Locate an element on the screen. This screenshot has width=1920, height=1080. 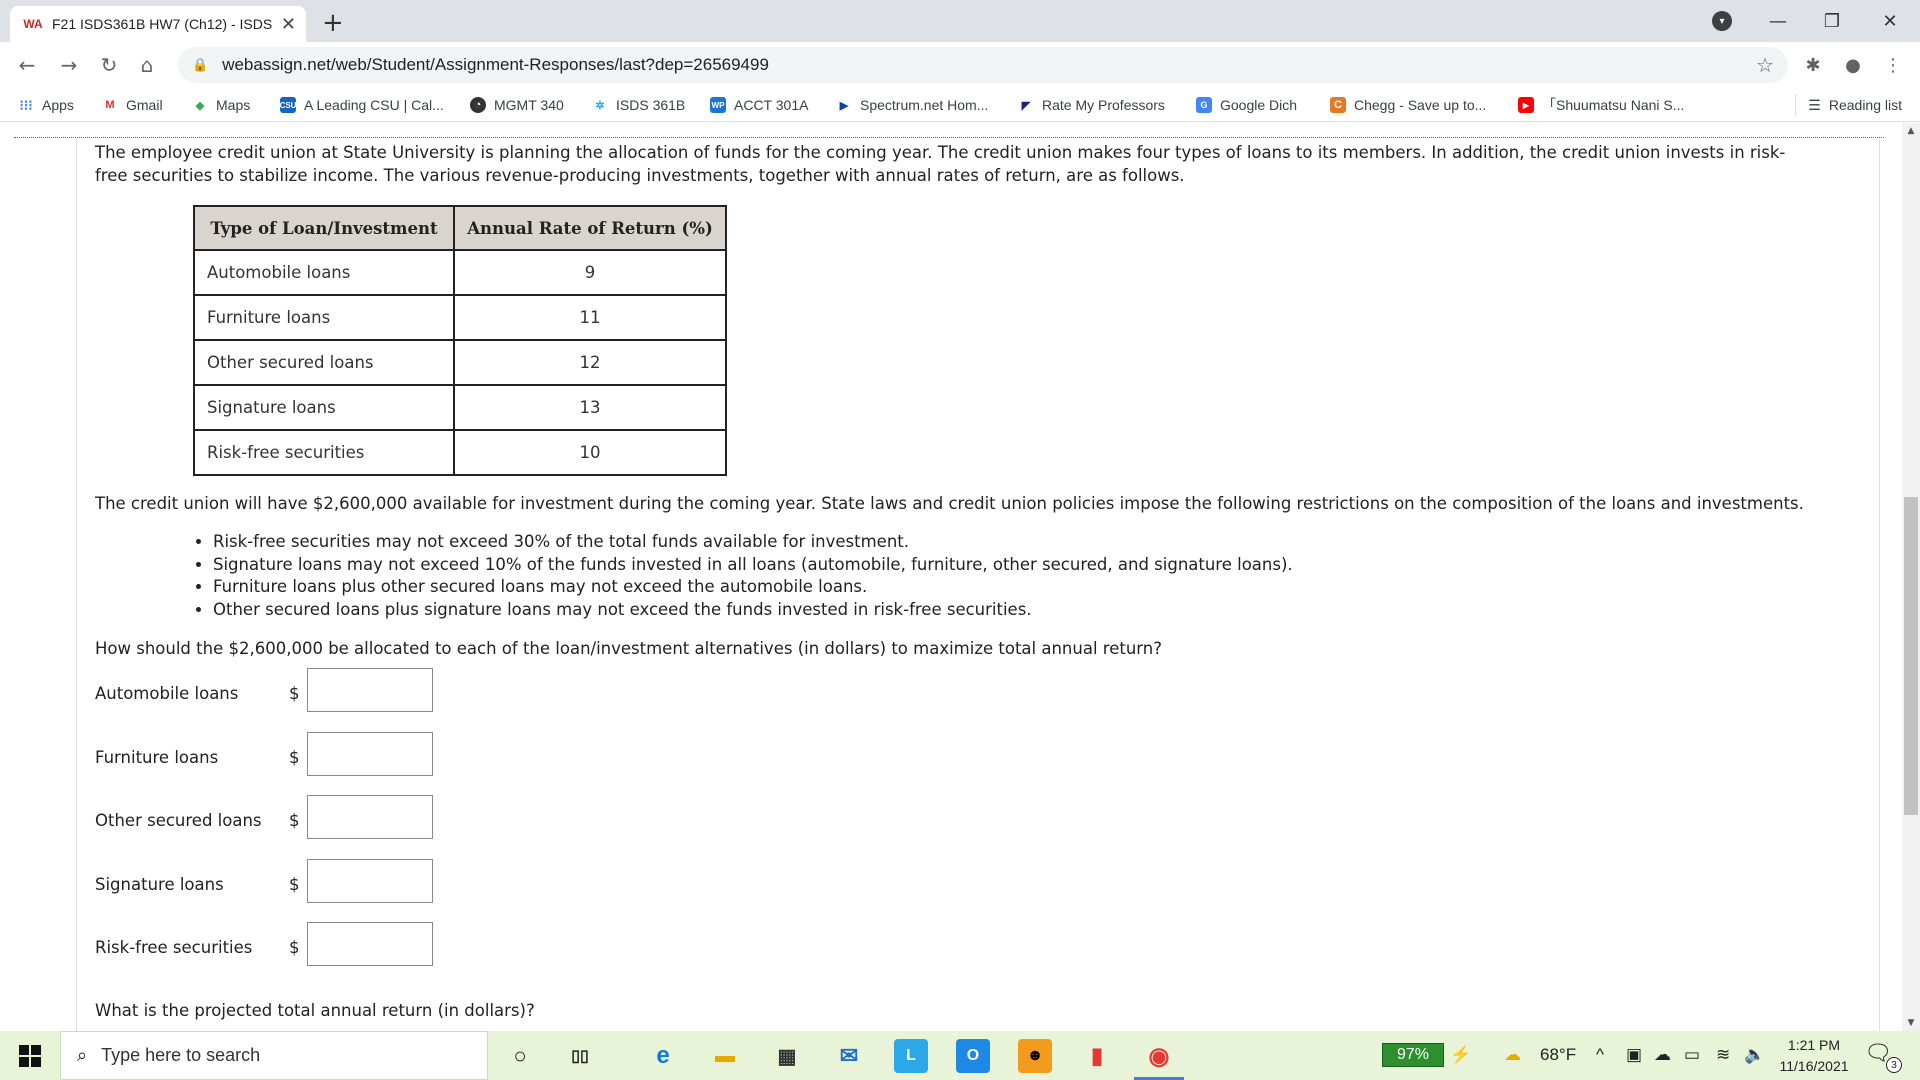
new-tab-button: + is located at coordinates (333, 23).